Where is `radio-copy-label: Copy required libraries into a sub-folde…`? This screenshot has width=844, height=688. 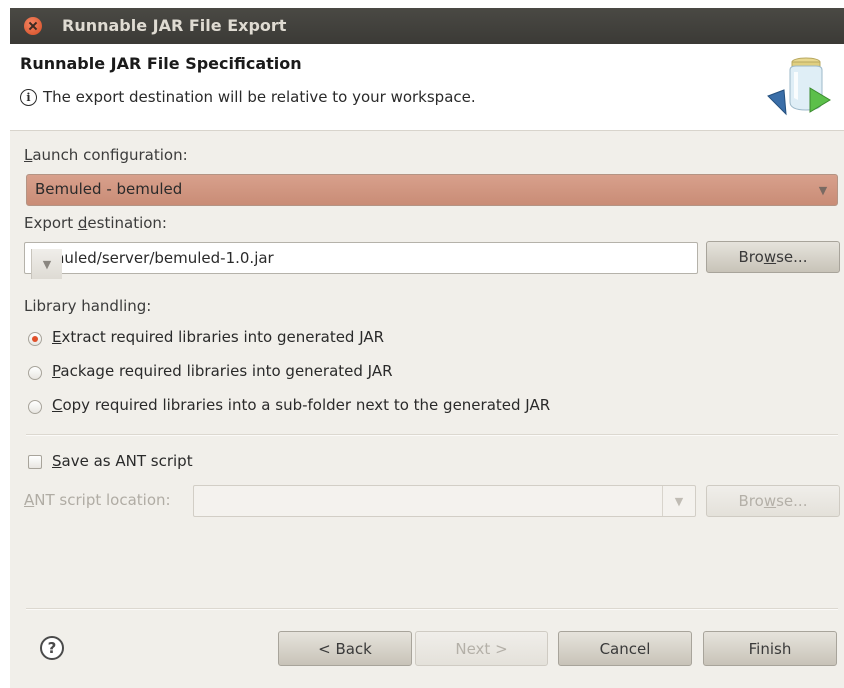 radio-copy-label: Copy required libraries into a sub-folde… is located at coordinates (301, 405).